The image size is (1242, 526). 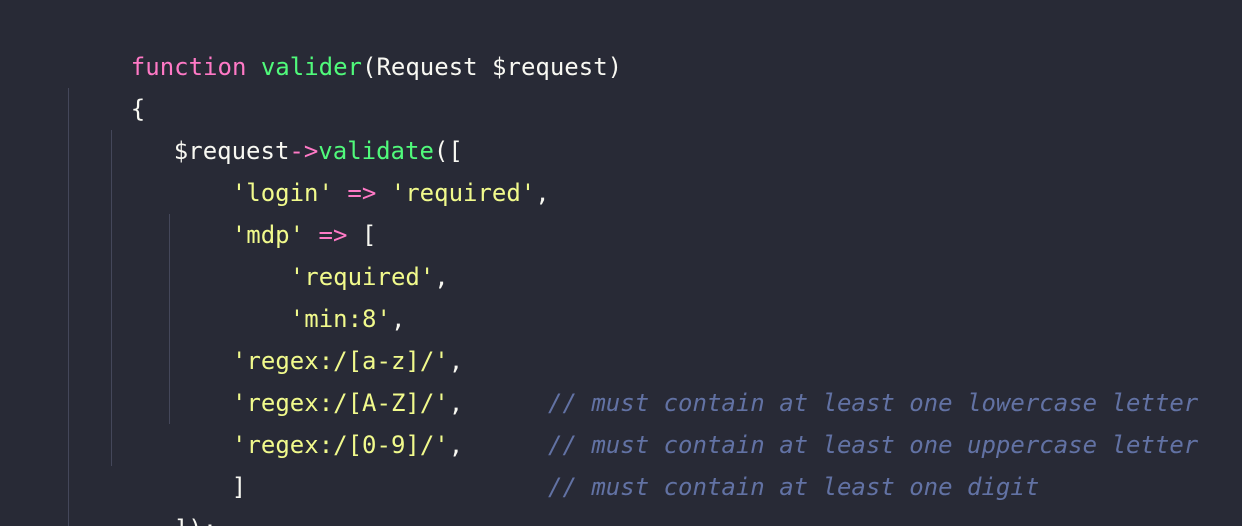 What do you see at coordinates (362, 168) in the screenshot?
I see `code-line-4: 'login' => 'required',` at bounding box center [362, 168].